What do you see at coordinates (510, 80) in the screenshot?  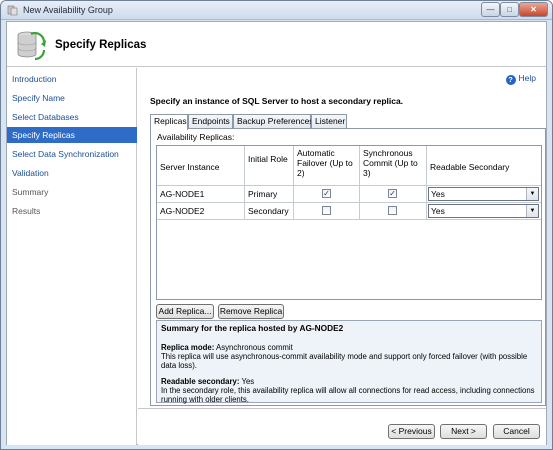 I see `help-icon: ?` at bounding box center [510, 80].